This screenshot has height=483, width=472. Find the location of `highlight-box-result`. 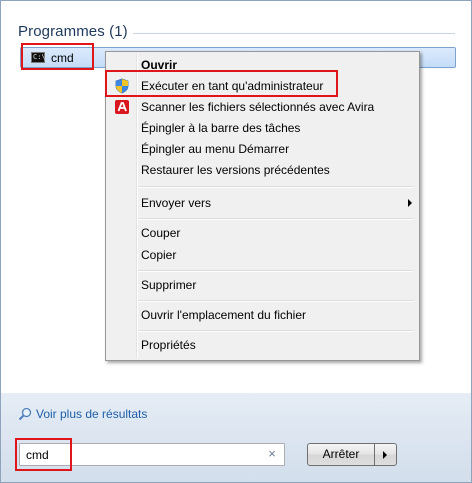

highlight-box-result is located at coordinates (57, 56).